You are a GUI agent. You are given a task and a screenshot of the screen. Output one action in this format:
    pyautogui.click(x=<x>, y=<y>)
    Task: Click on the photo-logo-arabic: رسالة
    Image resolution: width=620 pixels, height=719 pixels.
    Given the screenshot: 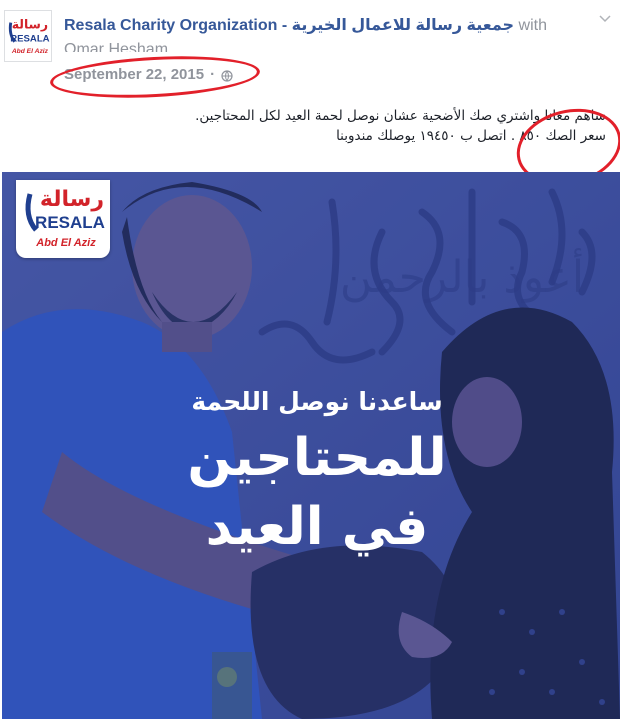 What is the action you would take?
    pyautogui.click(x=72, y=199)
    